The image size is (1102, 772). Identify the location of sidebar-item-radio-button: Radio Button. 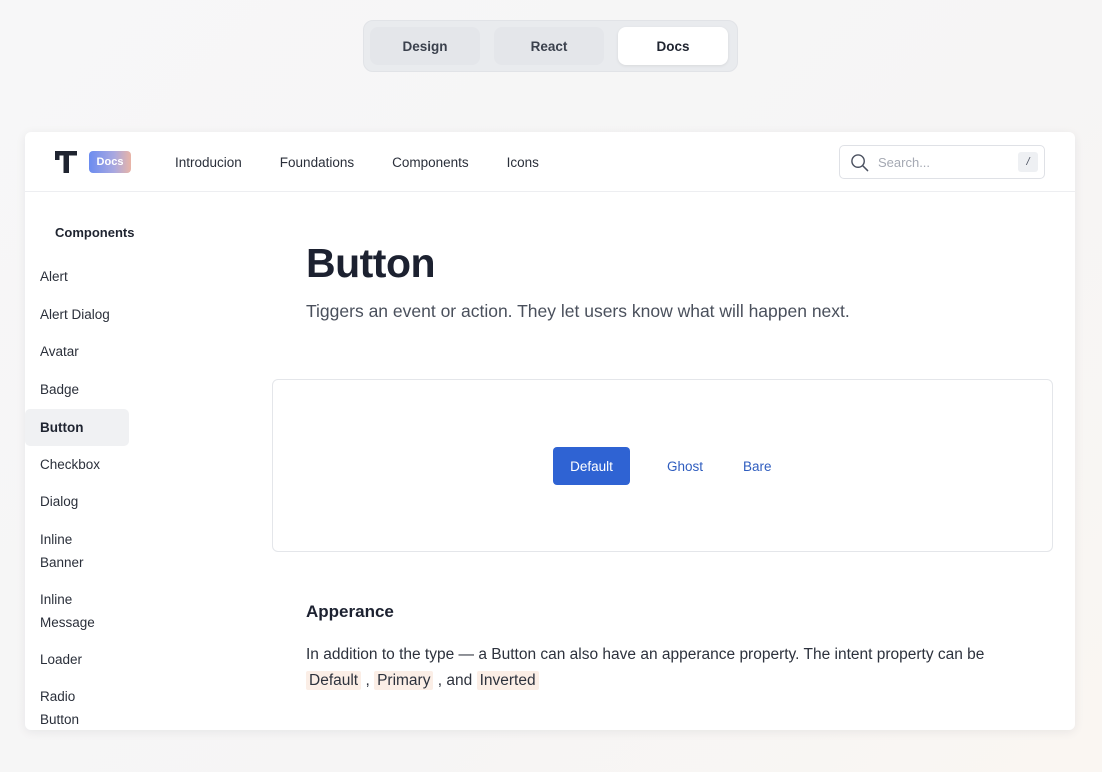
(77, 708).